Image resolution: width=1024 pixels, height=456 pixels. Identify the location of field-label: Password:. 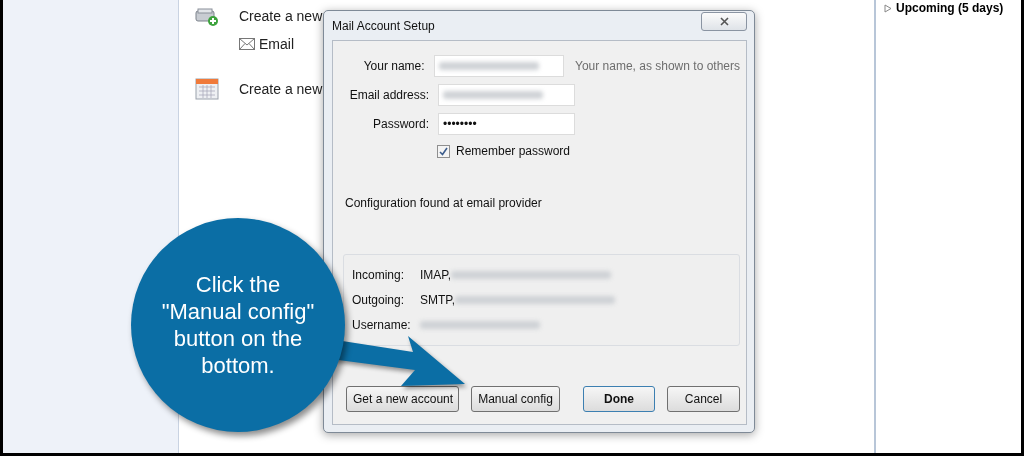
(400, 123).